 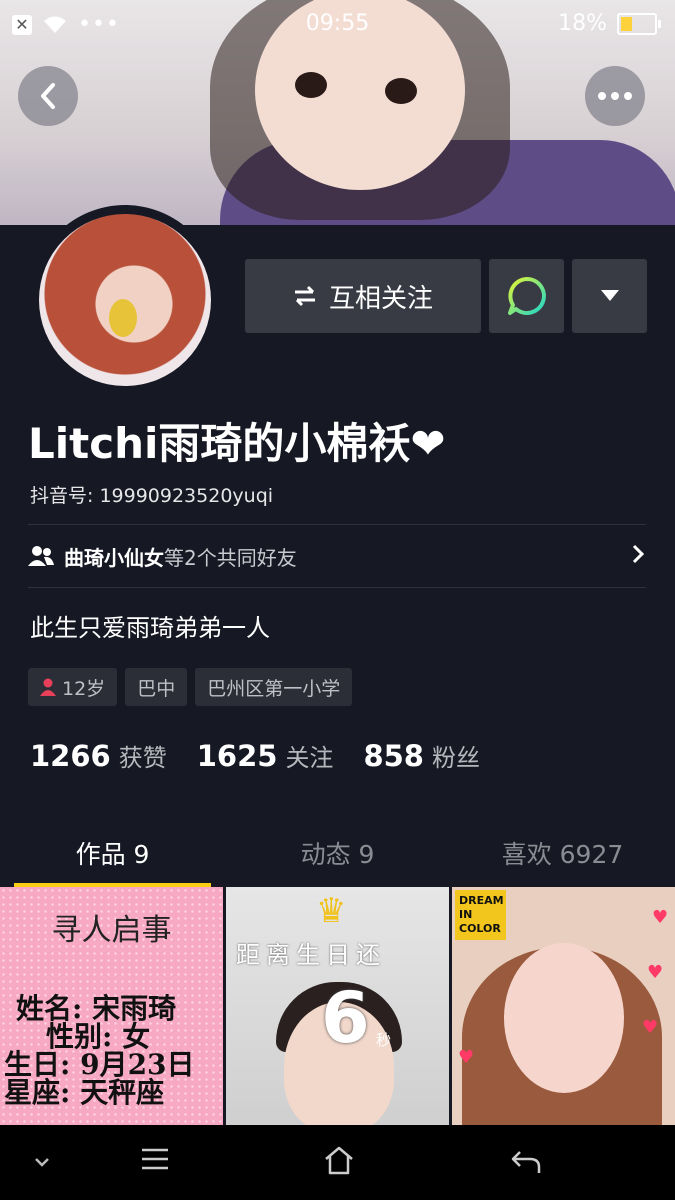 I want to click on profile-tabs: 作品 9 动态 9 喜欢 6927, so click(x=337, y=856).